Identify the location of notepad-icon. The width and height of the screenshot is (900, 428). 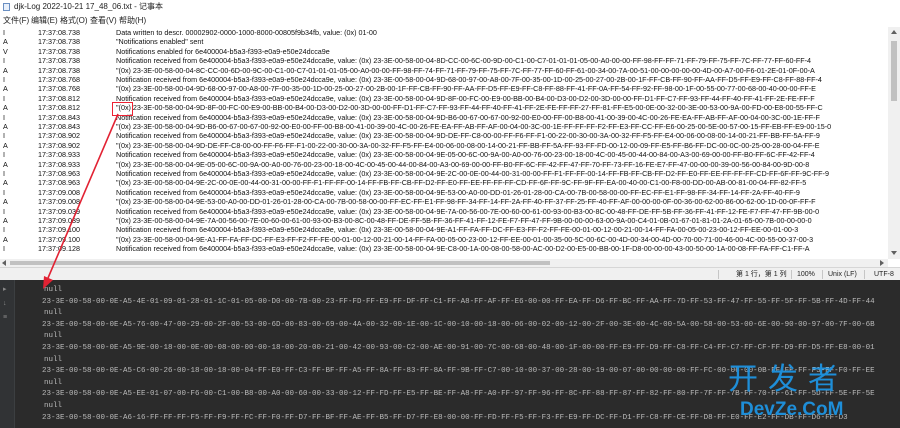
(6, 7).